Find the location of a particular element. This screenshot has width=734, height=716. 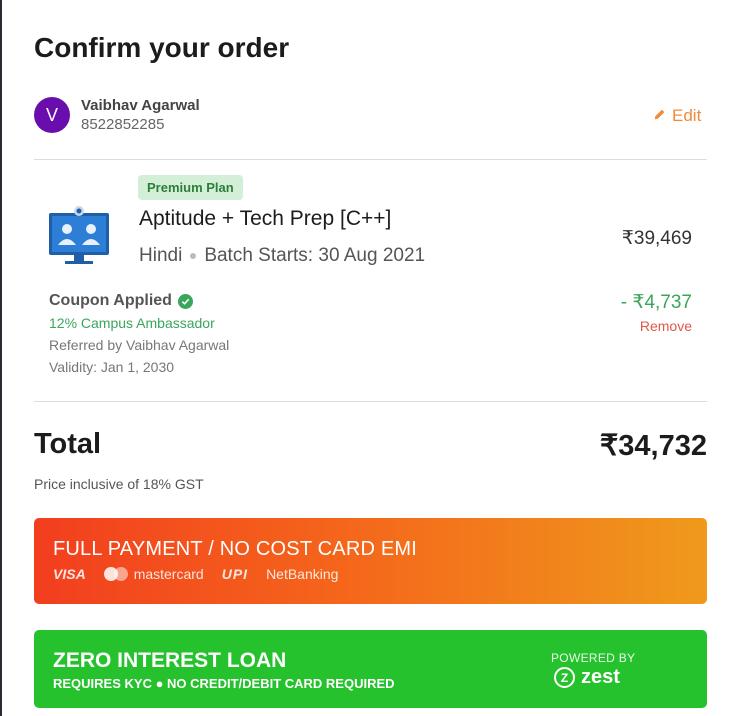

powered-by-label: POWERED BY is located at coordinates (593, 658).